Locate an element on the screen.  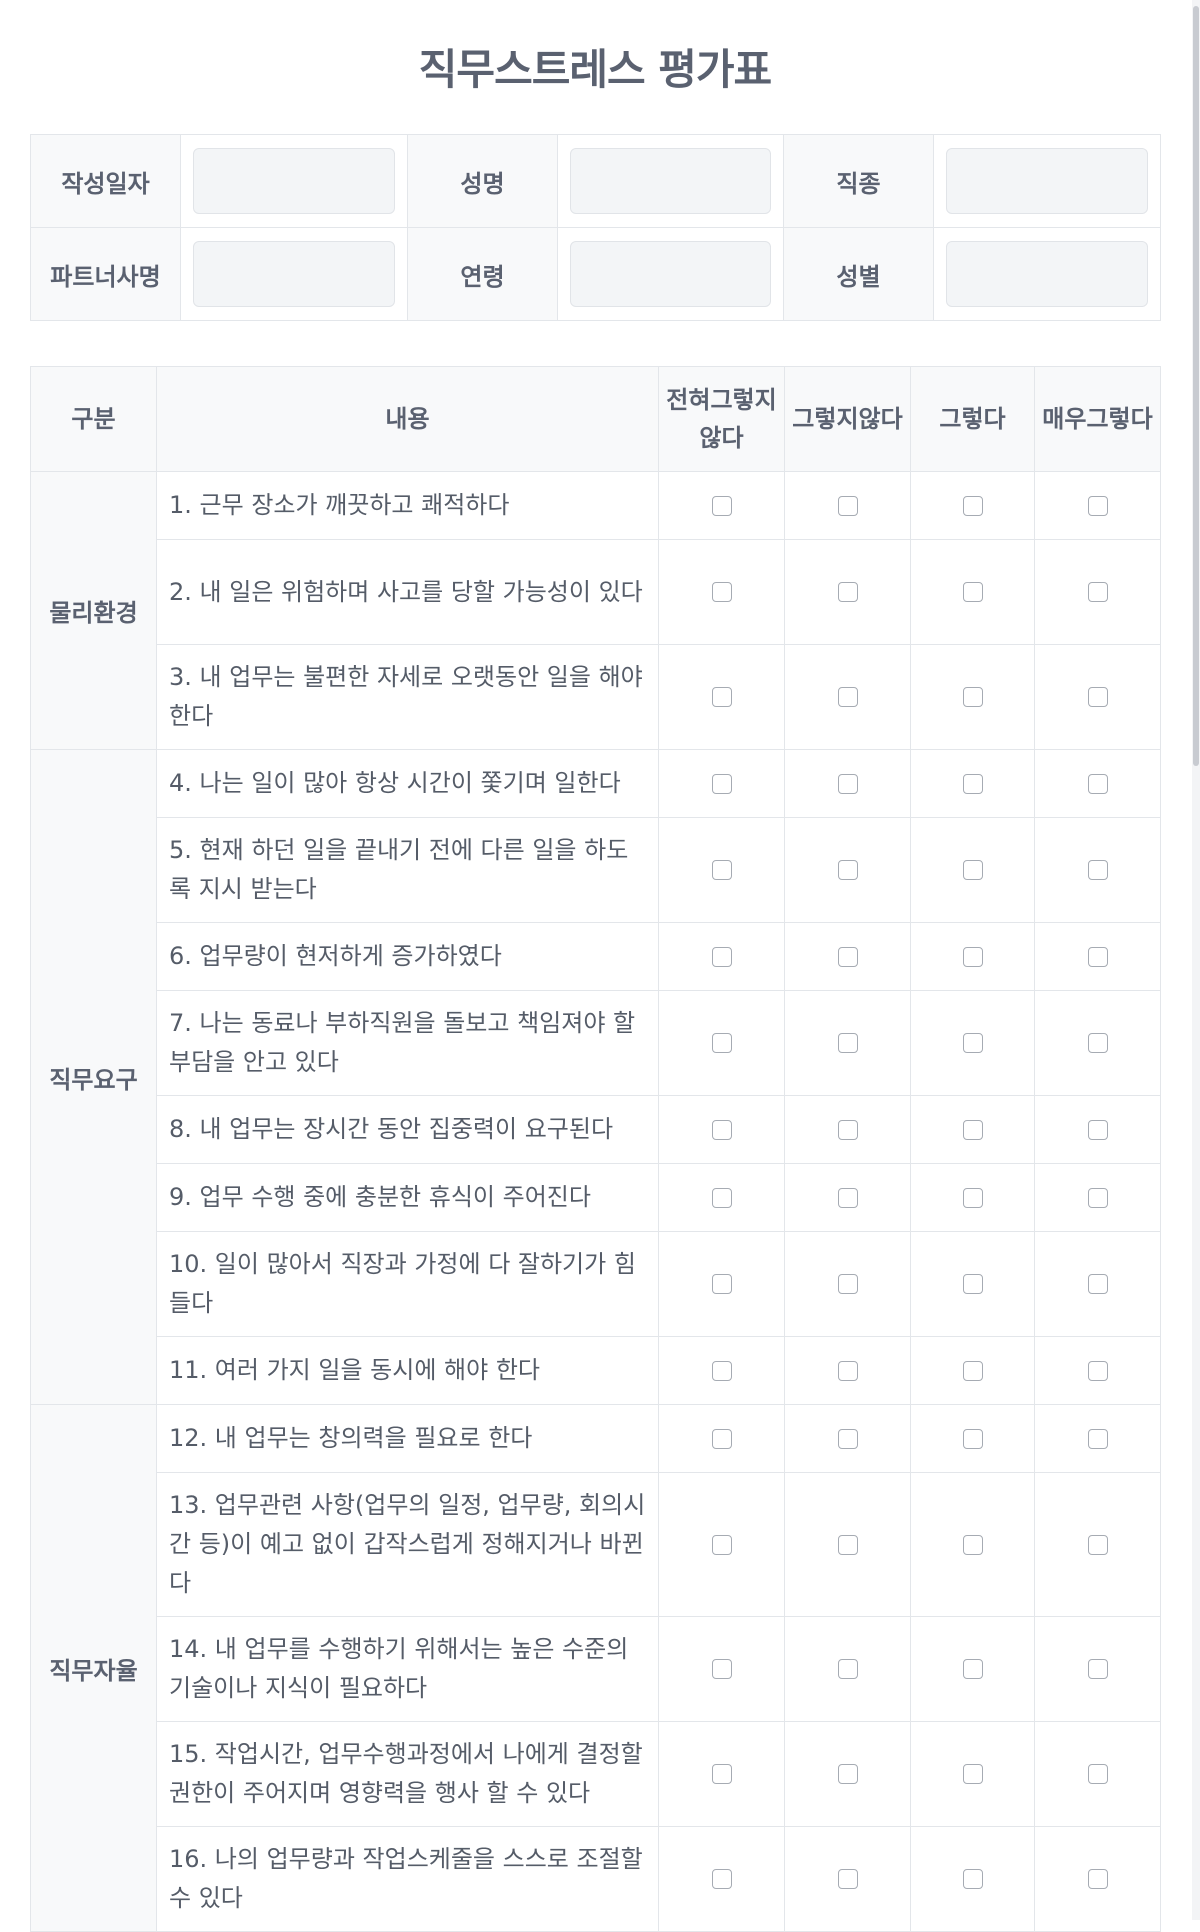
partner-company-input is located at coordinates (294, 274).